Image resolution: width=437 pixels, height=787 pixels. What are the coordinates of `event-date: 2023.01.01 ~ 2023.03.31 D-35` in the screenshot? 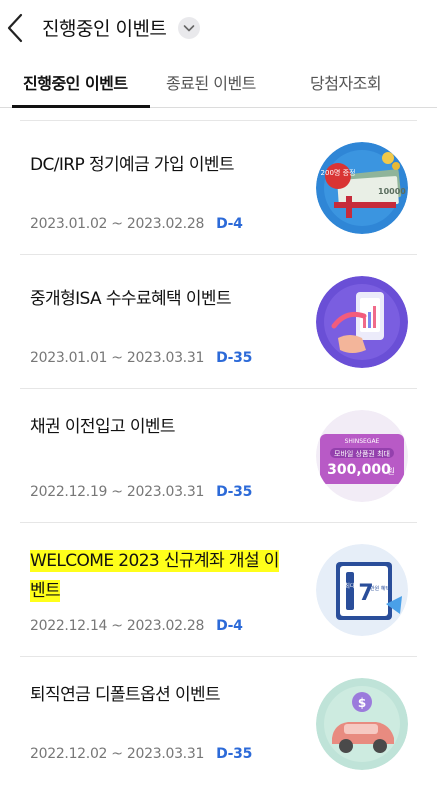 It's located at (141, 358).